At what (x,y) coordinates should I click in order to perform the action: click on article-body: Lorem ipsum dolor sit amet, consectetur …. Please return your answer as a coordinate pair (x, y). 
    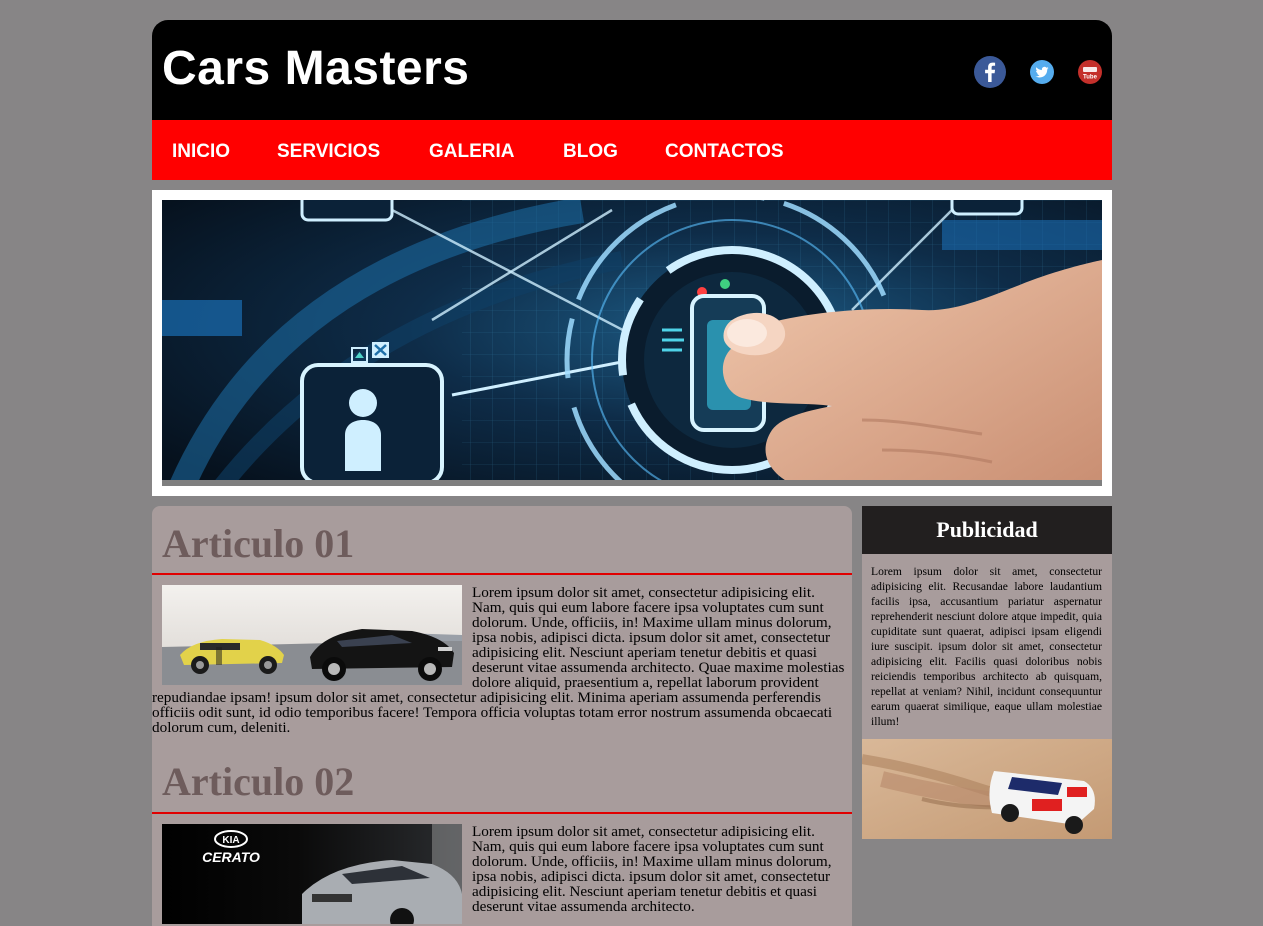
    Looking at the image, I should click on (502, 660).